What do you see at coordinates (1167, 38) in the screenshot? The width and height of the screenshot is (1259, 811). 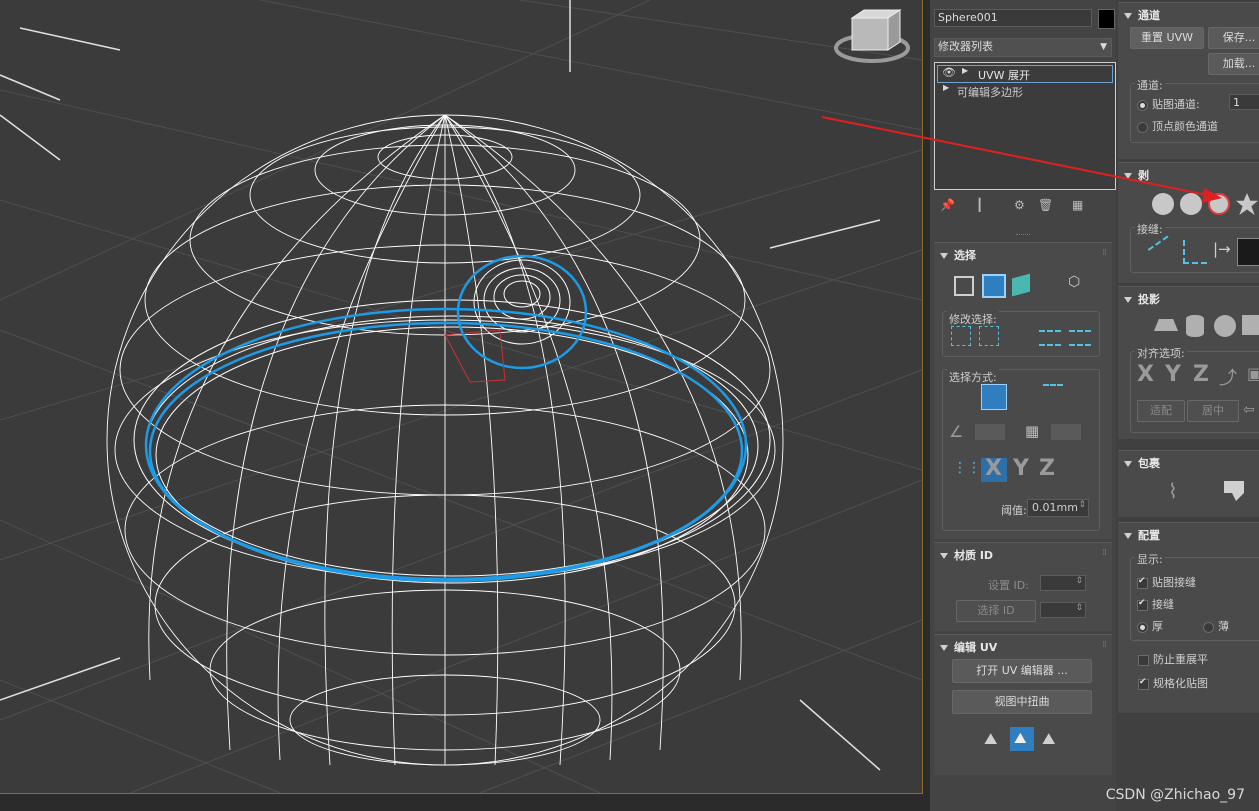 I see `reset-uvw-button: 重置 UVW` at bounding box center [1167, 38].